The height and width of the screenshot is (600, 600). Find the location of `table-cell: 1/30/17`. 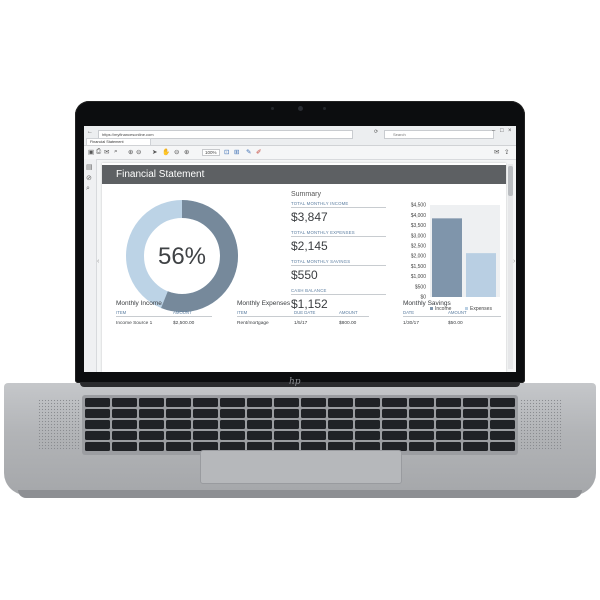

table-cell: 1/30/17 is located at coordinates (411, 323).